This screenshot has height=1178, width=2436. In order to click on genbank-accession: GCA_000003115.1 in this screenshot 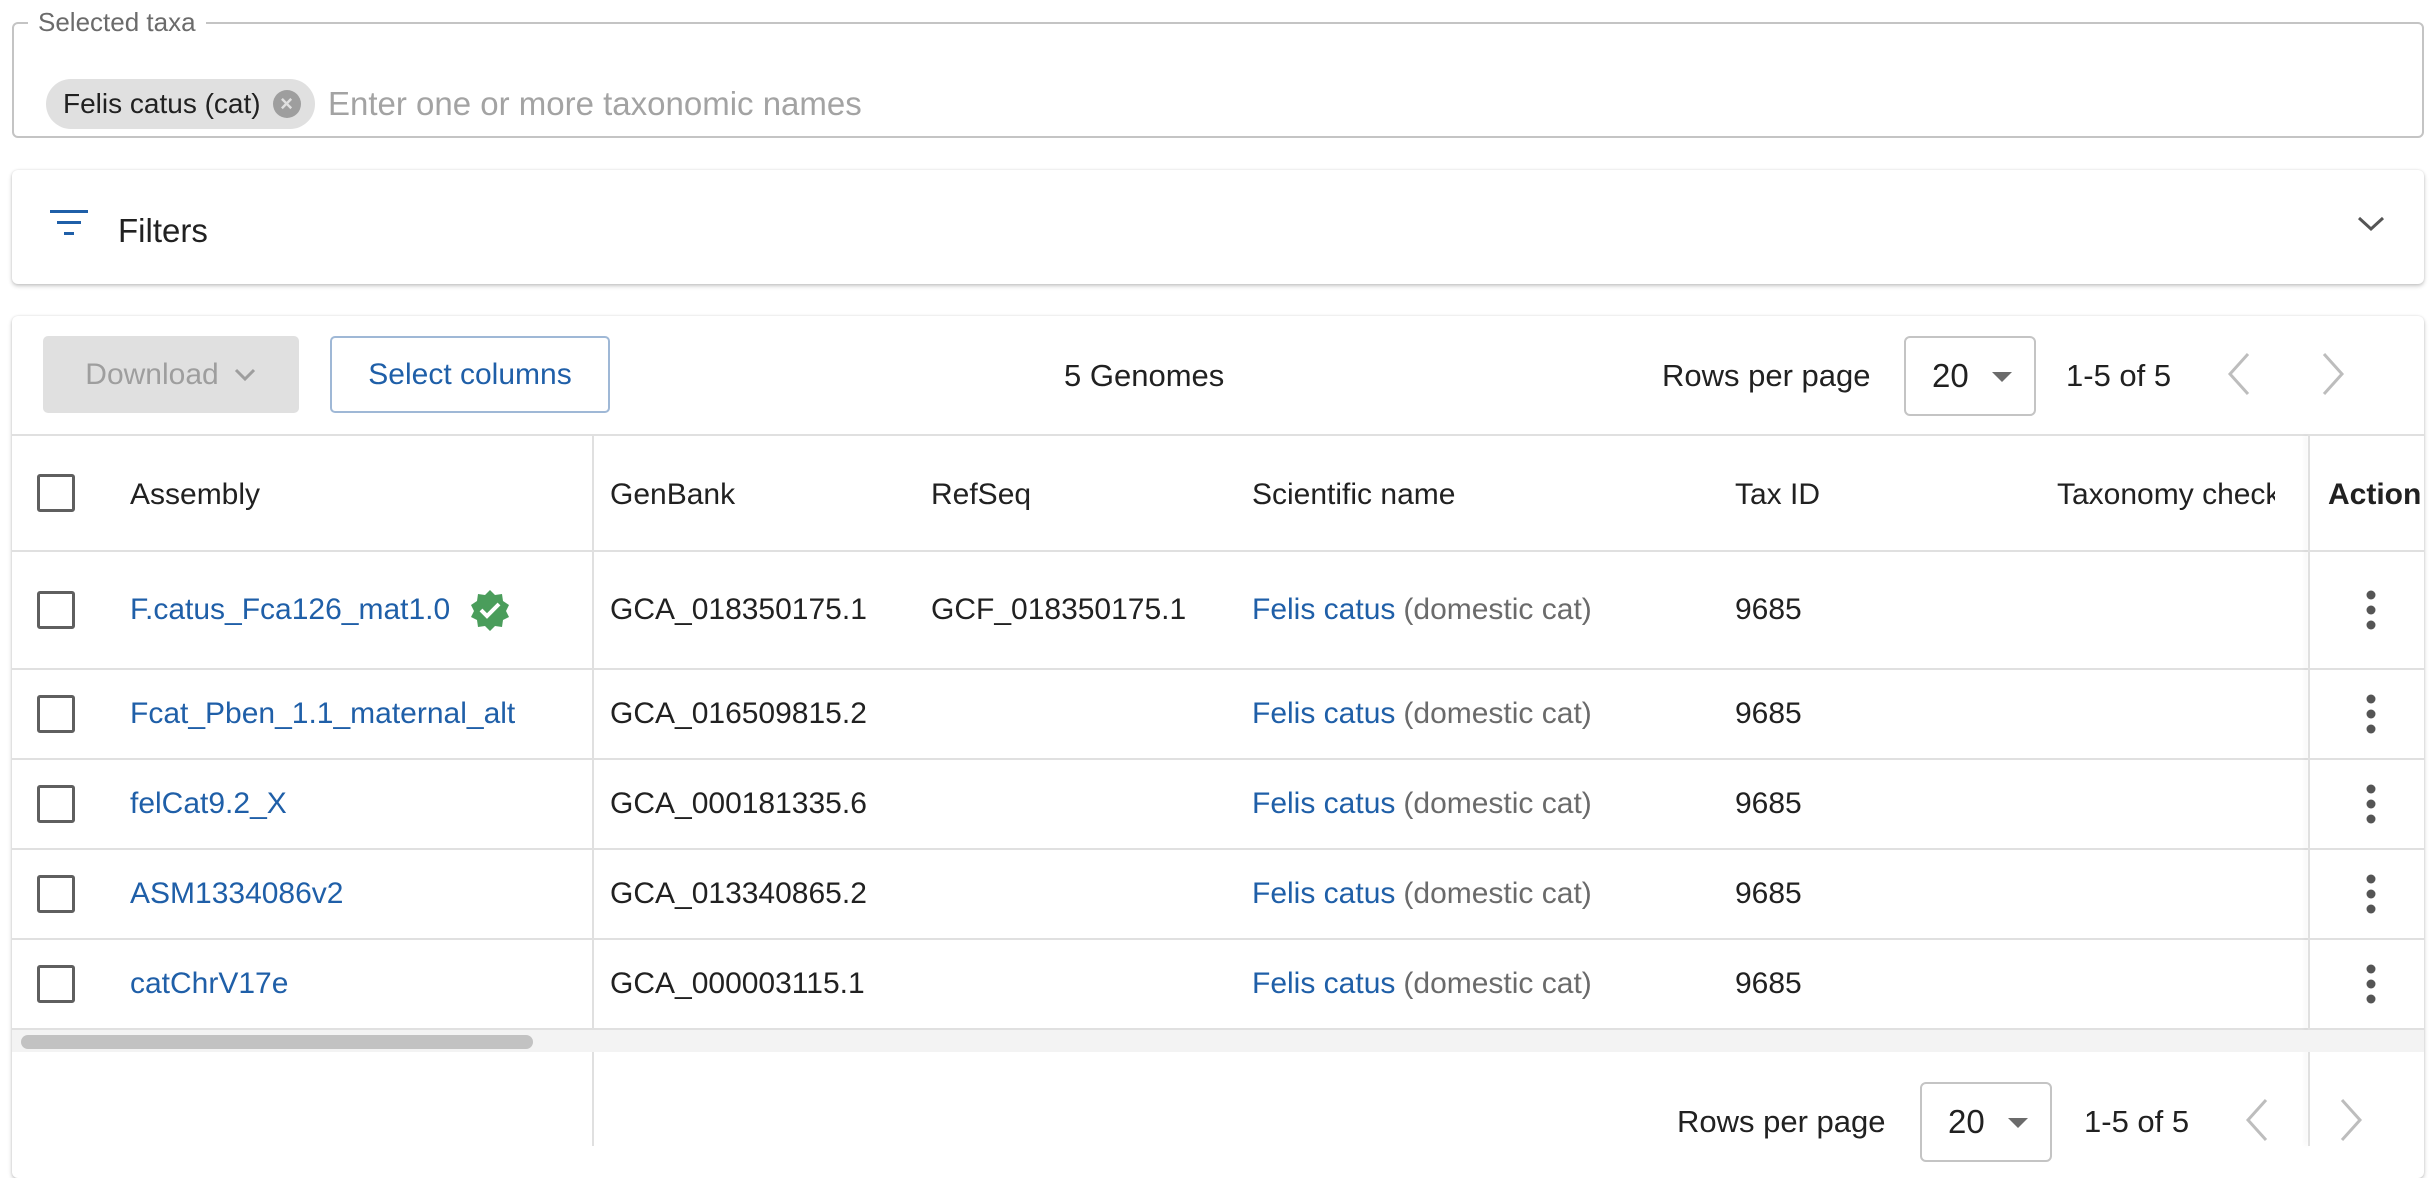, I will do `click(737, 984)`.